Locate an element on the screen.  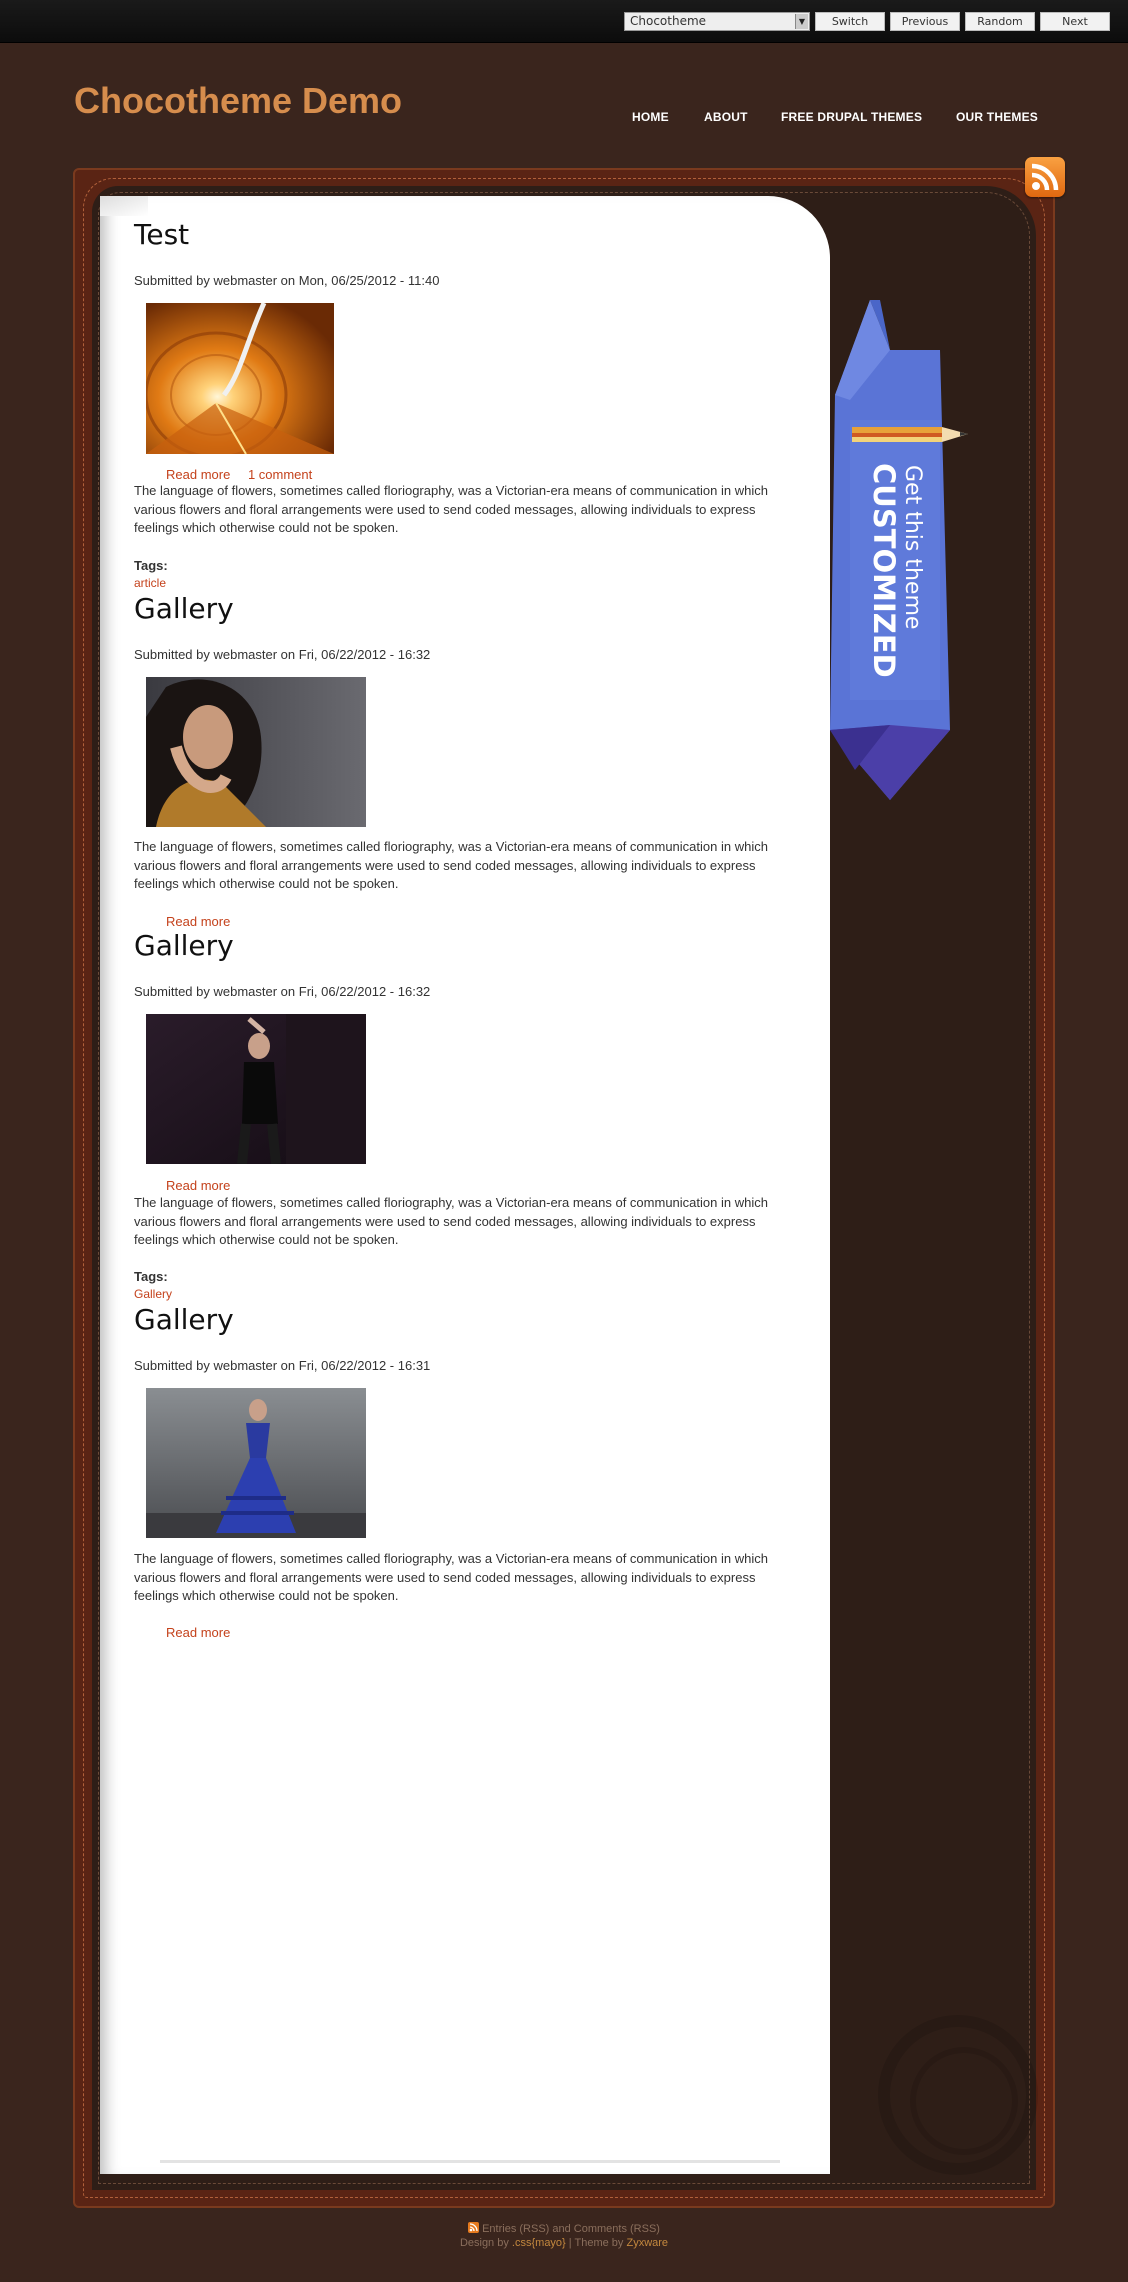
page-bottom-shadow is located at coordinates (470, 2161).